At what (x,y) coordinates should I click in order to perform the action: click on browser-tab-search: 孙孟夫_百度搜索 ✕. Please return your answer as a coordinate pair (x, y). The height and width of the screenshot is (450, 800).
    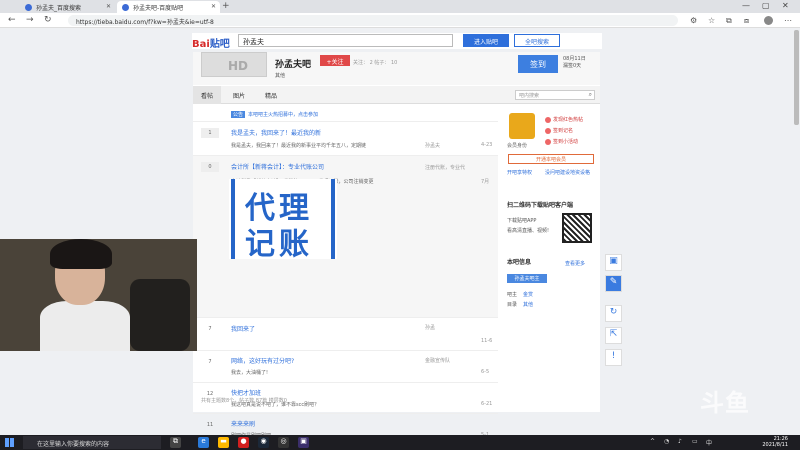
    Looking at the image, I should click on (67, 7).